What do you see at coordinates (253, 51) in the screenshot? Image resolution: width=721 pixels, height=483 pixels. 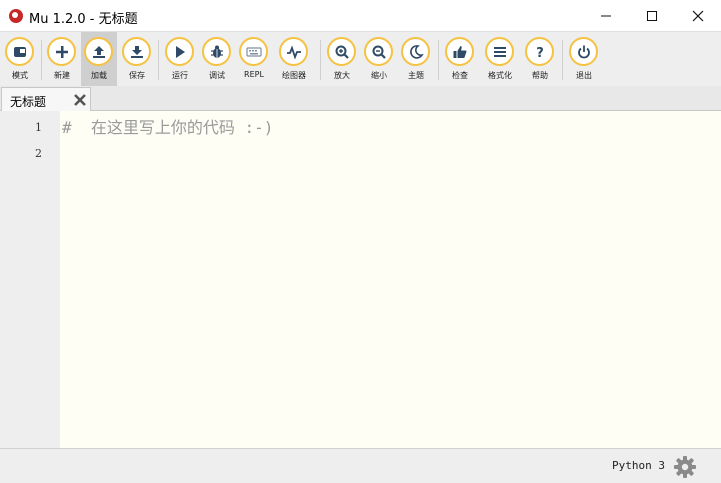 I see `keyboard-icon` at bounding box center [253, 51].